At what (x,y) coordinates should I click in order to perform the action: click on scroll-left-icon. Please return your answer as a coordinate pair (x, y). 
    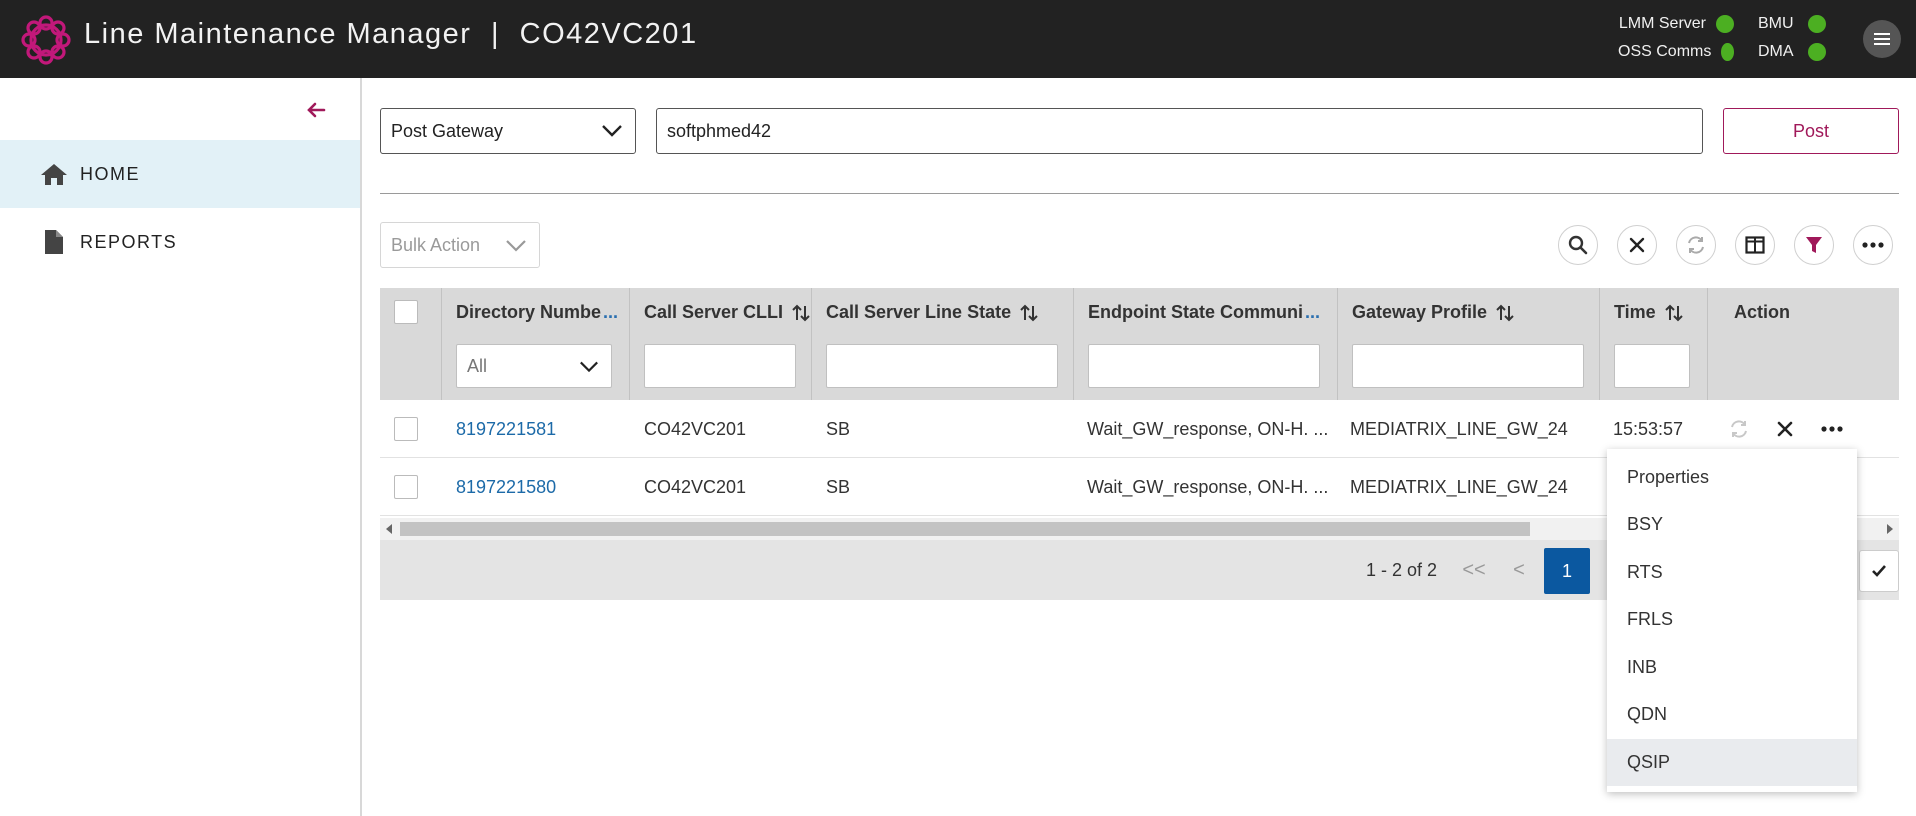
    Looking at the image, I should click on (389, 529).